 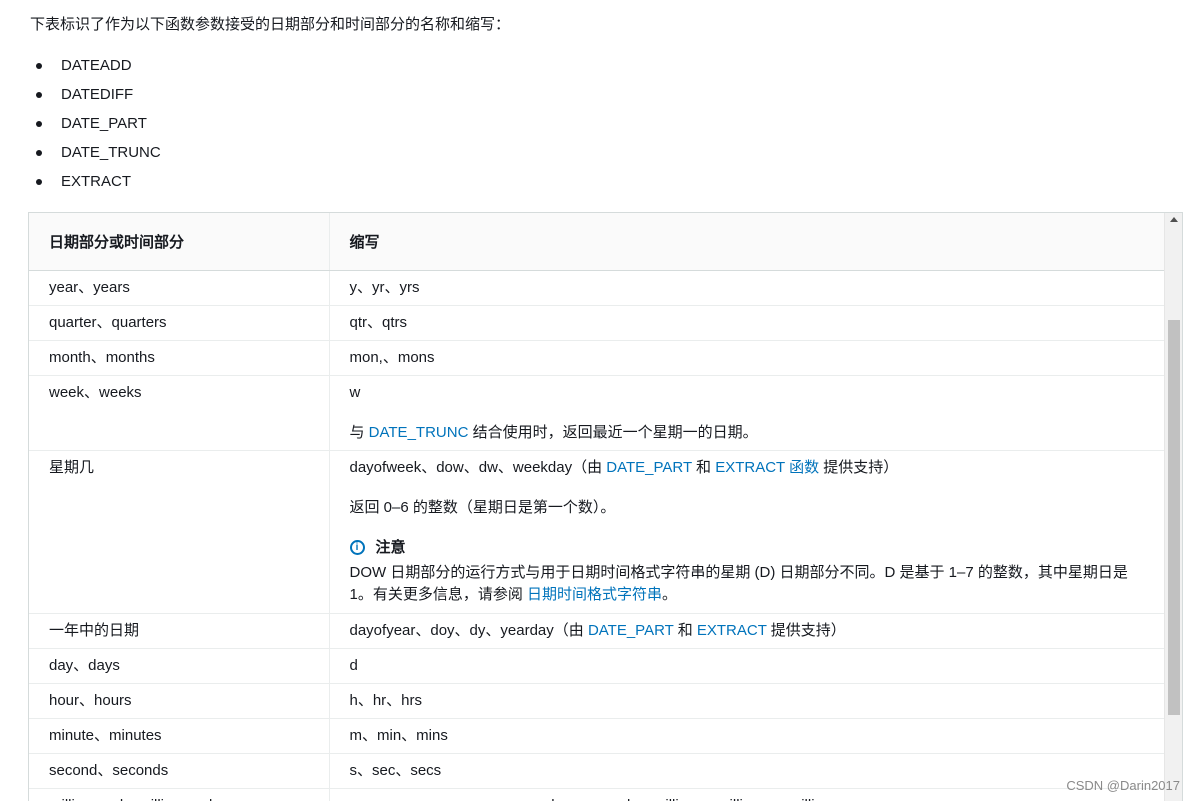 What do you see at coordinates (747, 288) in the screenshot?
I see `abbr-cell: y、yr、yrs` at bounding box center [747, 288].